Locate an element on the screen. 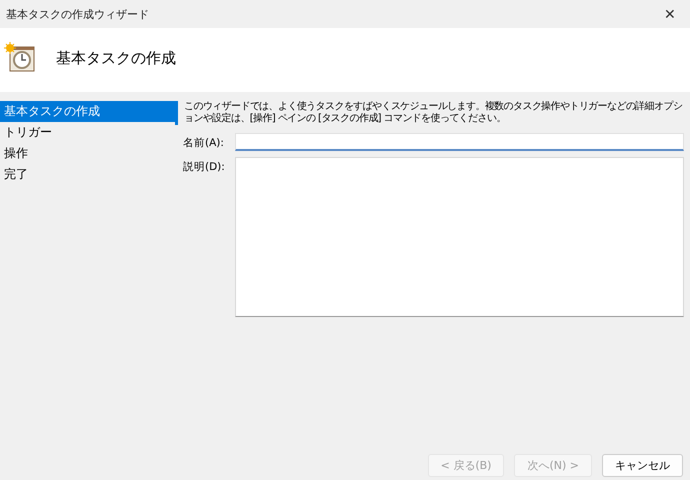  sidebar-item: トリガー is located at coordinates (87, 132).